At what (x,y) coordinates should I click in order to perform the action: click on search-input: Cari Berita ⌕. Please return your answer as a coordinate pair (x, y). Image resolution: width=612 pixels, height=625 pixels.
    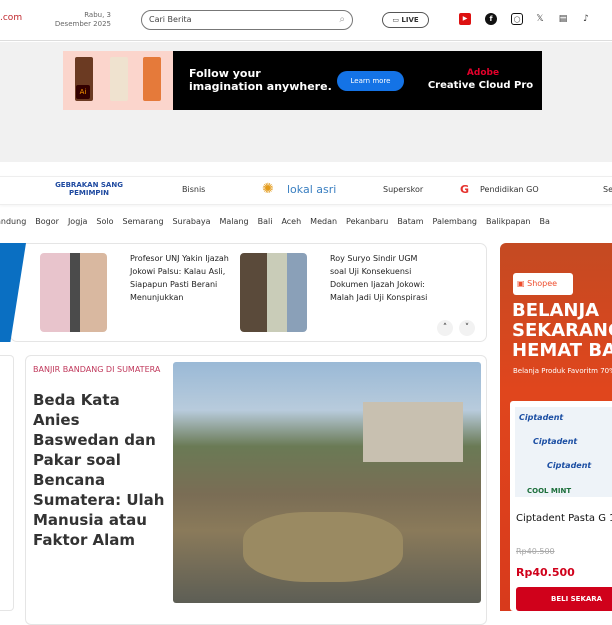
    Looking at the image, I should click on (247, 20).